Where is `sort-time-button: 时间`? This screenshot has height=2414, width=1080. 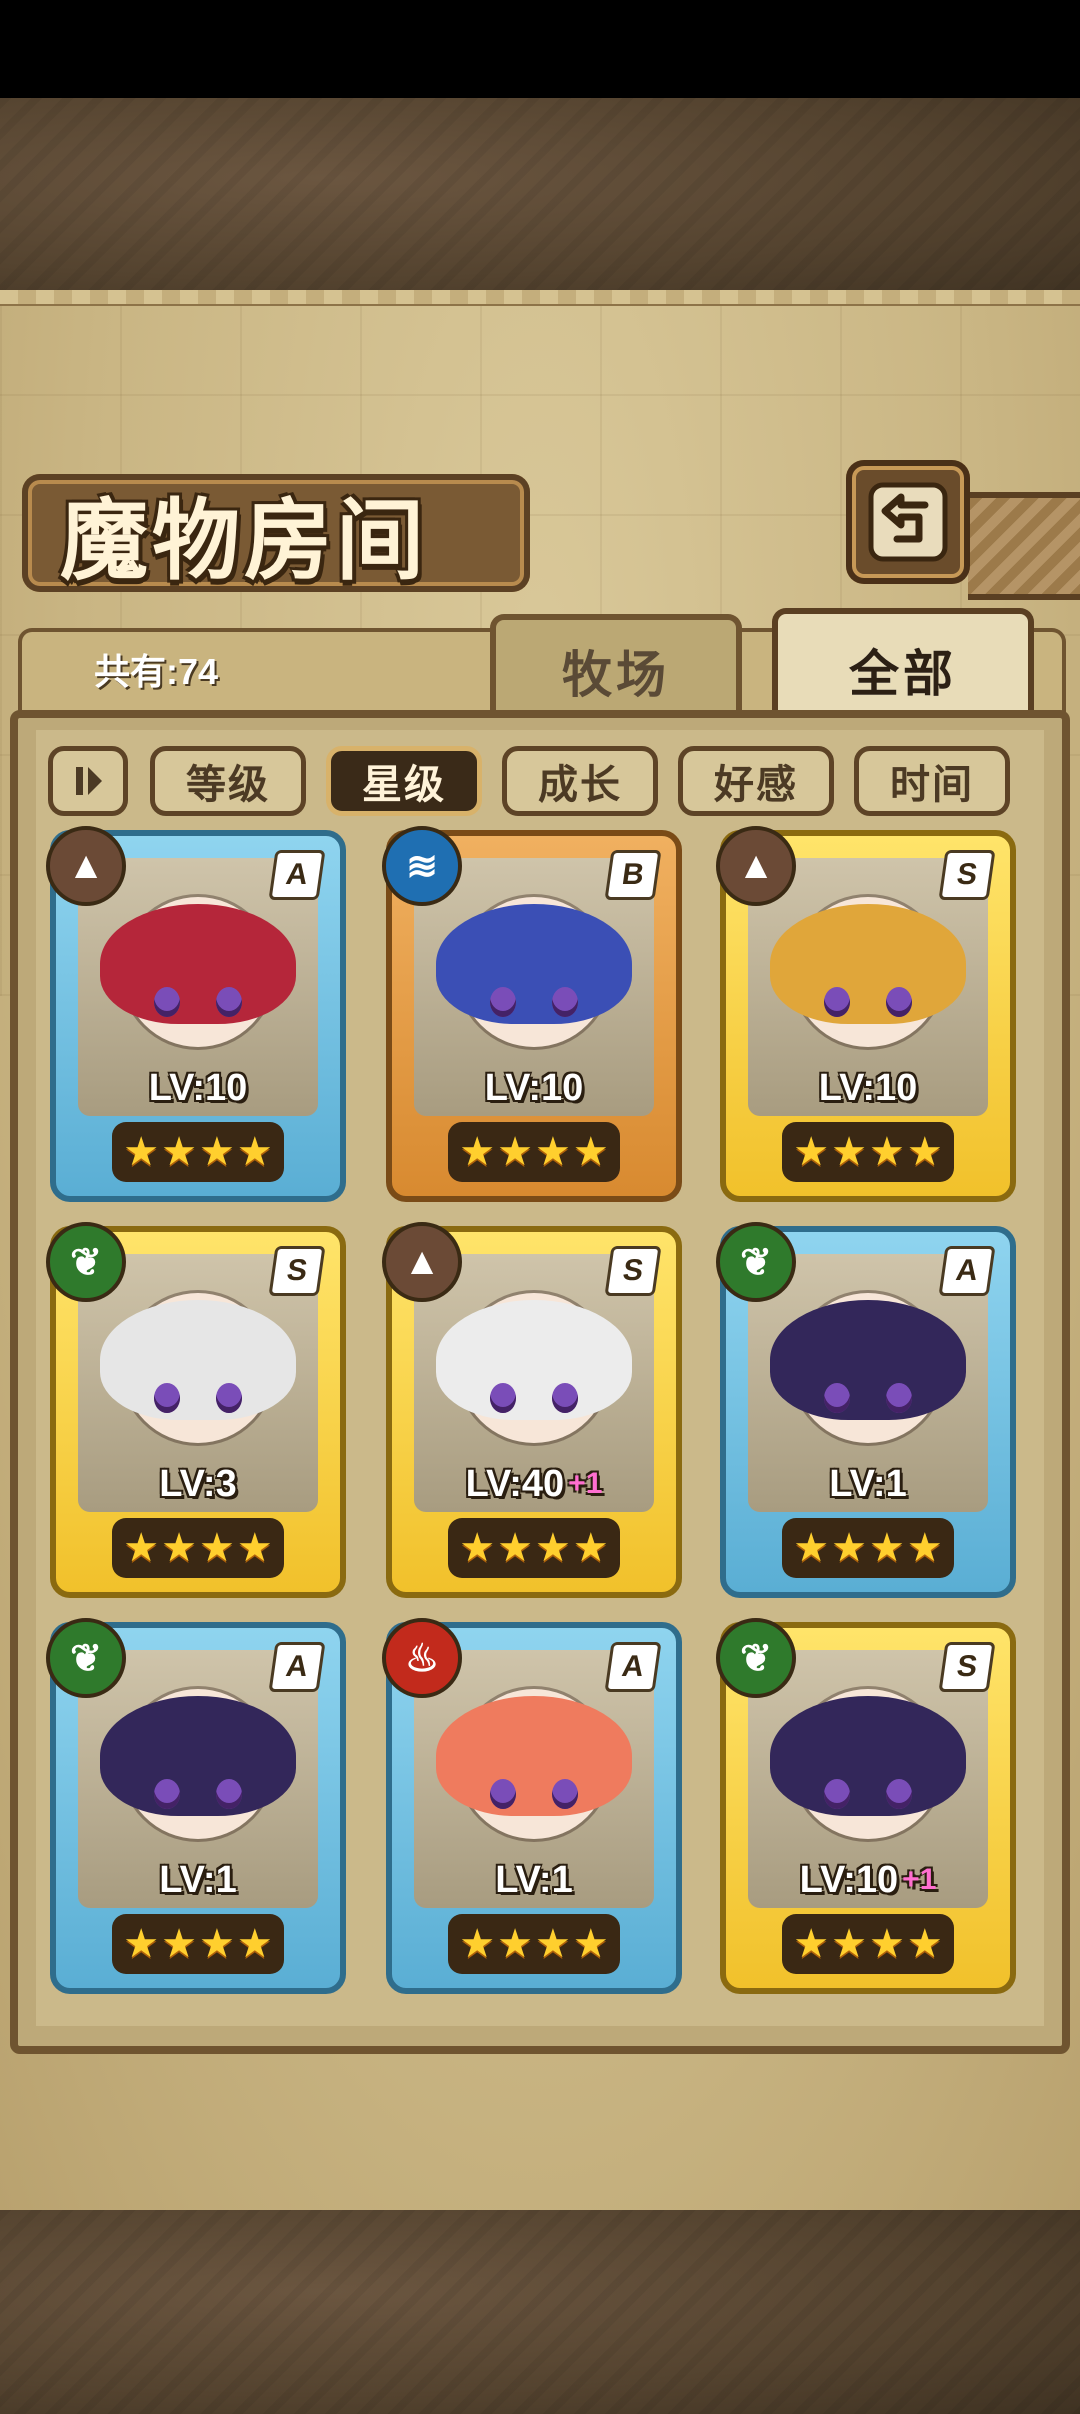 sort-time-button: 时间 is located at coordinates (932, 781).